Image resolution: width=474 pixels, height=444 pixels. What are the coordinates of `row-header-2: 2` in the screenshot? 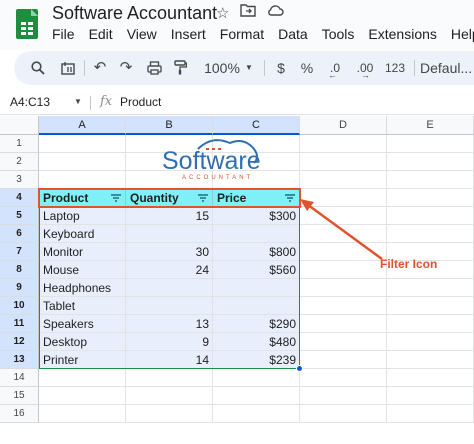 It's located at (19, 162).